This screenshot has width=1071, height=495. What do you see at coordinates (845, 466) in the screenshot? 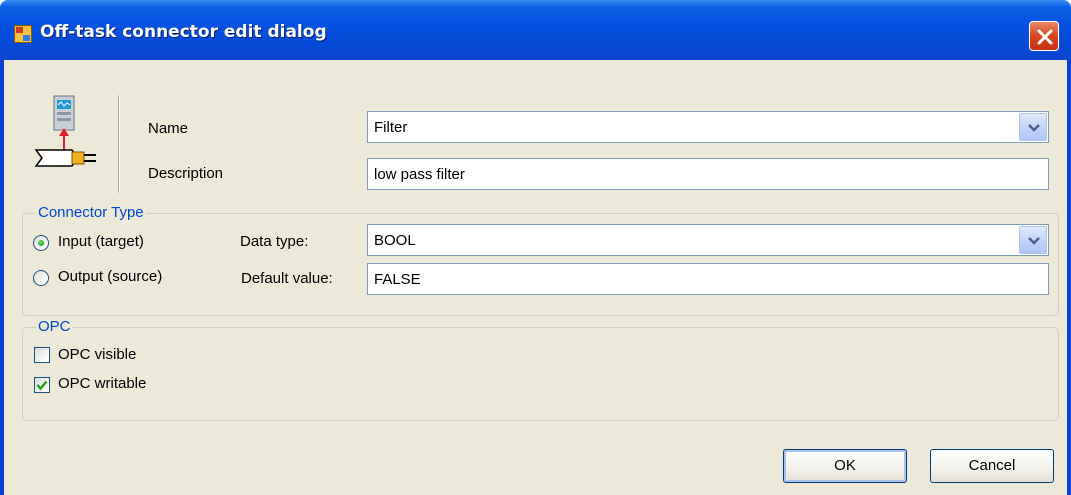
I see `ok-button: OK` at bounding box center [845, 466].